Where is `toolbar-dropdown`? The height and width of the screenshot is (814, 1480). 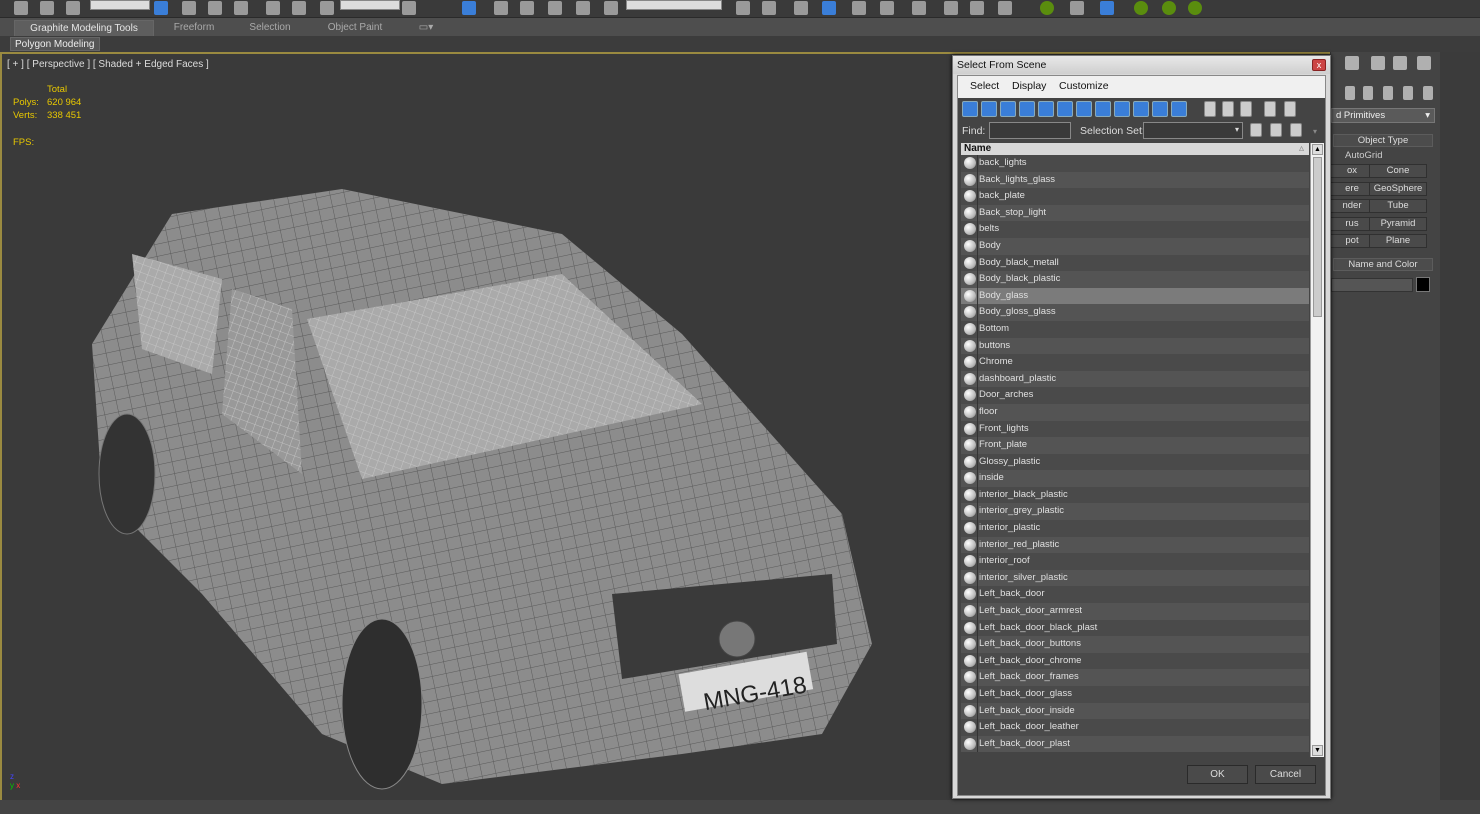 toolbar-dropdown is located at coordinates (120, 5).